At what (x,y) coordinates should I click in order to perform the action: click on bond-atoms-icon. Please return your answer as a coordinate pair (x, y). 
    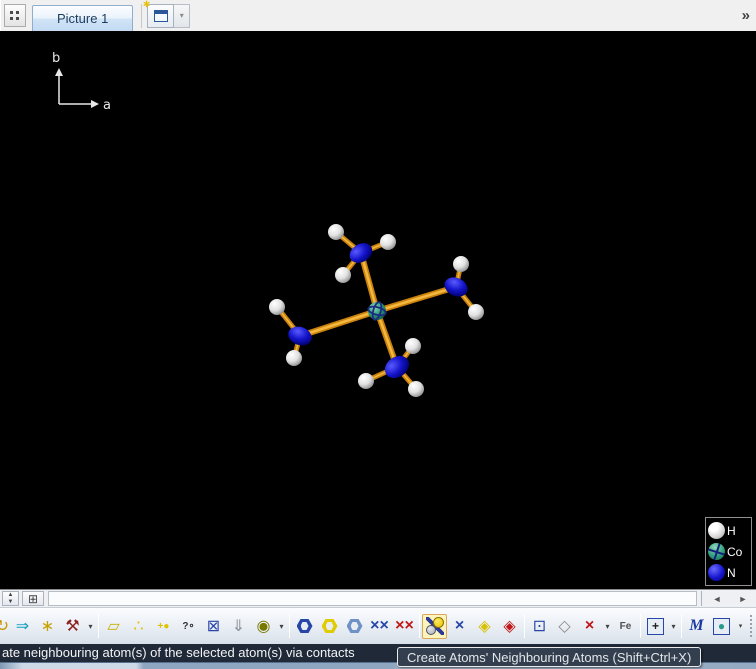
    Looking at the image, I should click on (434, 626).